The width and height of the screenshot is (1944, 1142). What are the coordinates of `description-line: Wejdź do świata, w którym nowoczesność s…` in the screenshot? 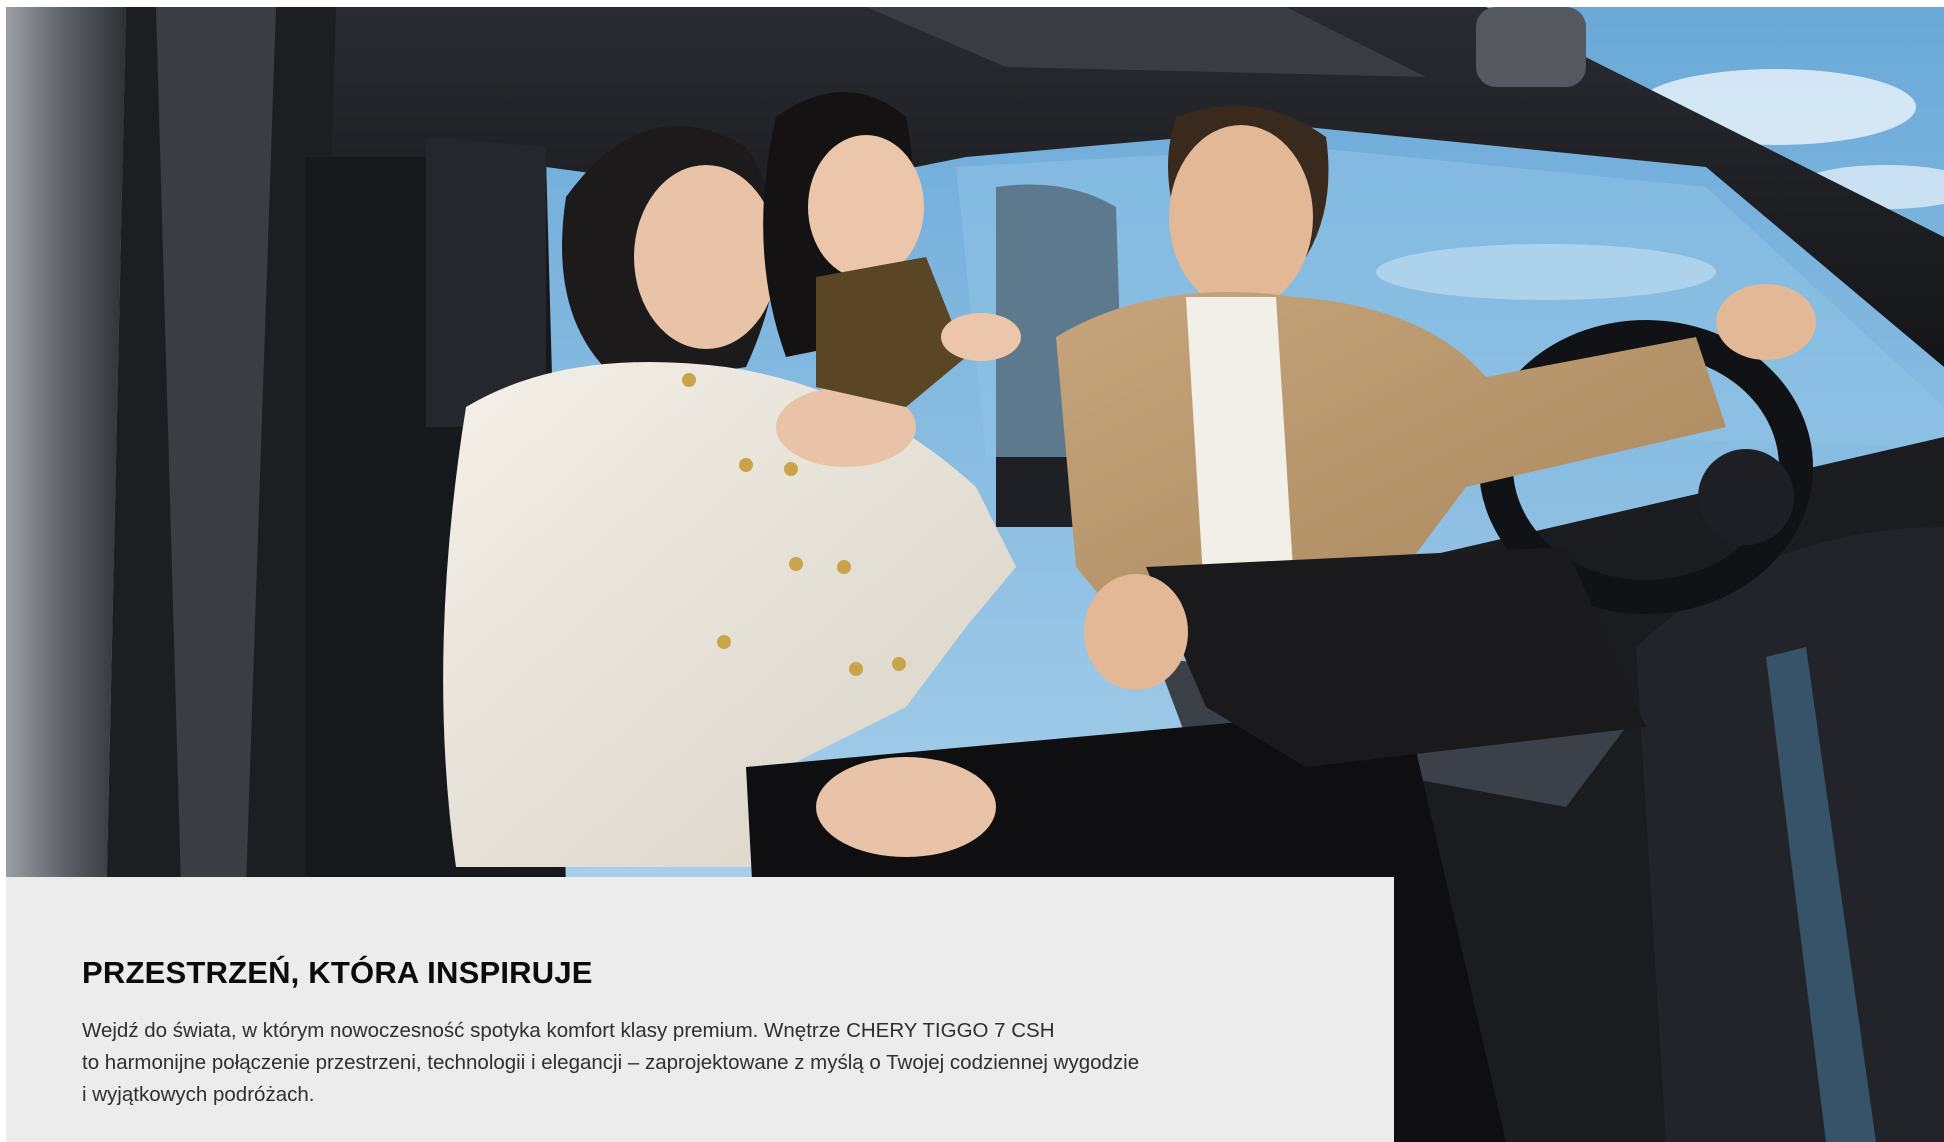 It's located at (568, 1030).